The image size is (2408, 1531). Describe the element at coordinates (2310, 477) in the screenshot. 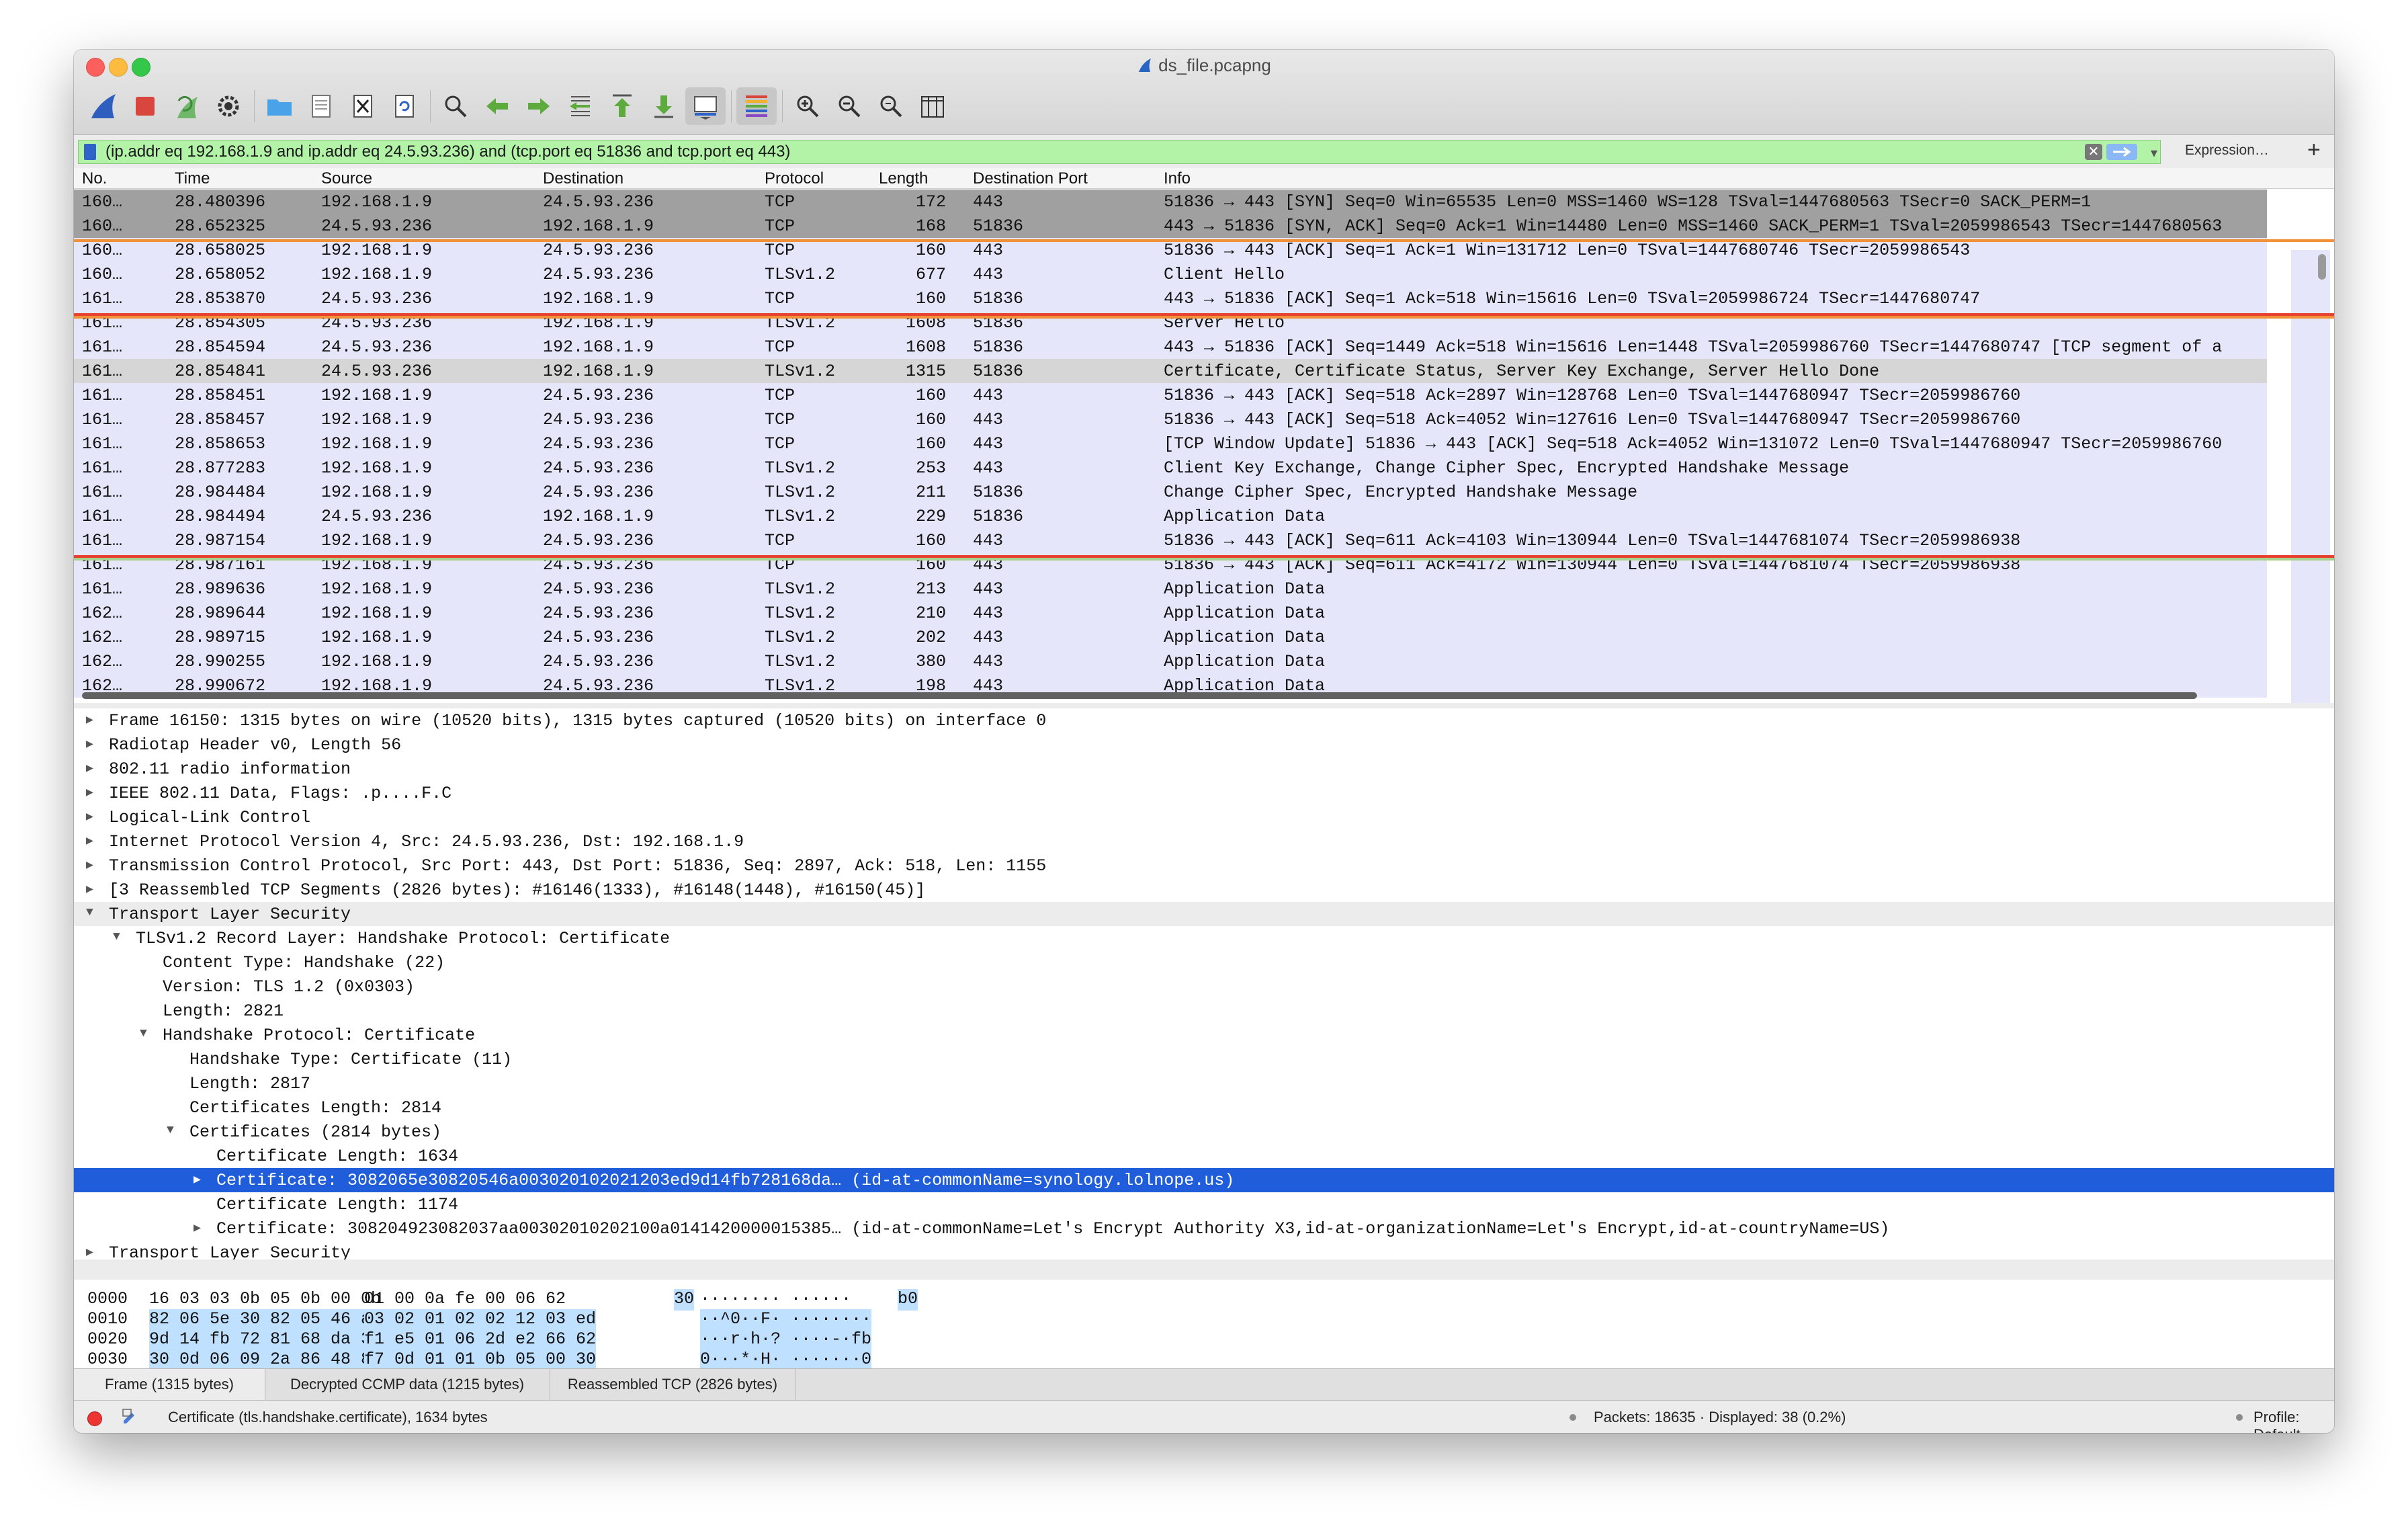

I see `packet-list-scrollbar` at that location.